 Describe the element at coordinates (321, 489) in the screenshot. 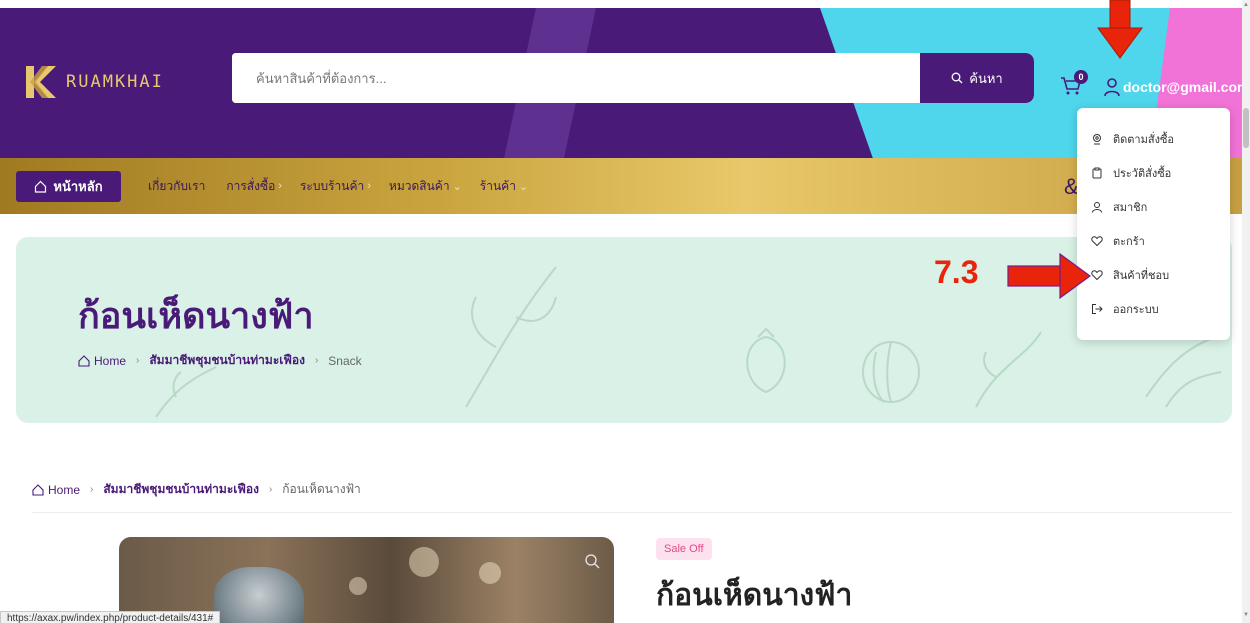

I see `breadcrumb-current: ก้อนเห็ดนางฟ้า` at that location.